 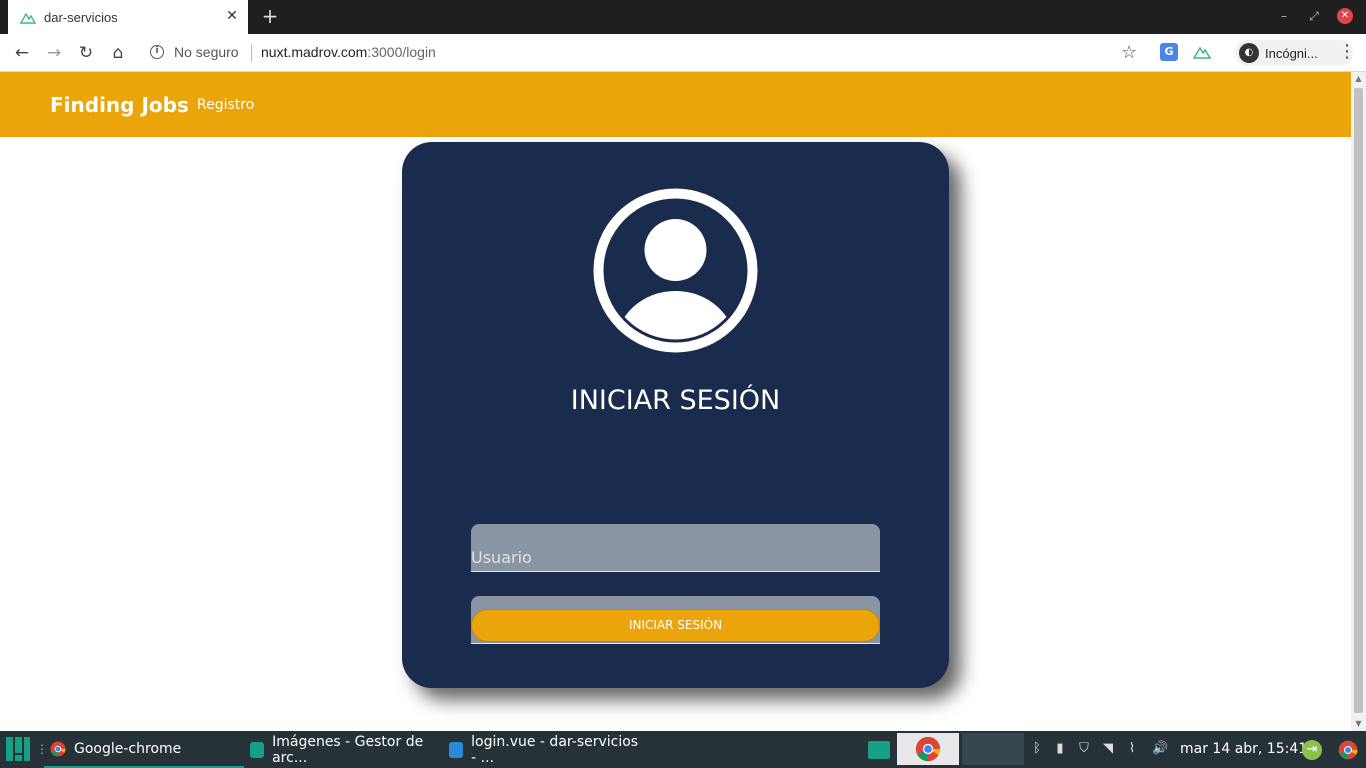 I want to click on task-label: Google-chrome, so click(x=128, y=748).